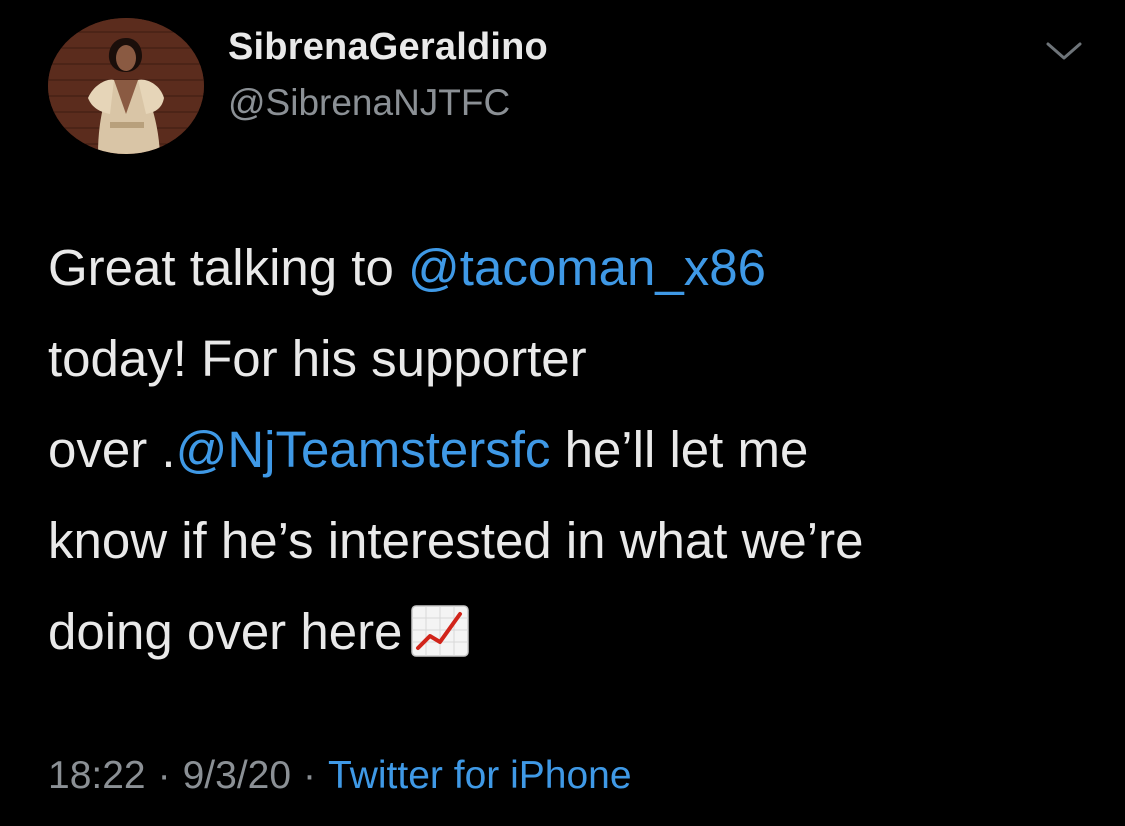 Image resolution: width=1125 pixels, height=826 pixels. I want to click on tweet-line: doing over here, so click(568, 631).